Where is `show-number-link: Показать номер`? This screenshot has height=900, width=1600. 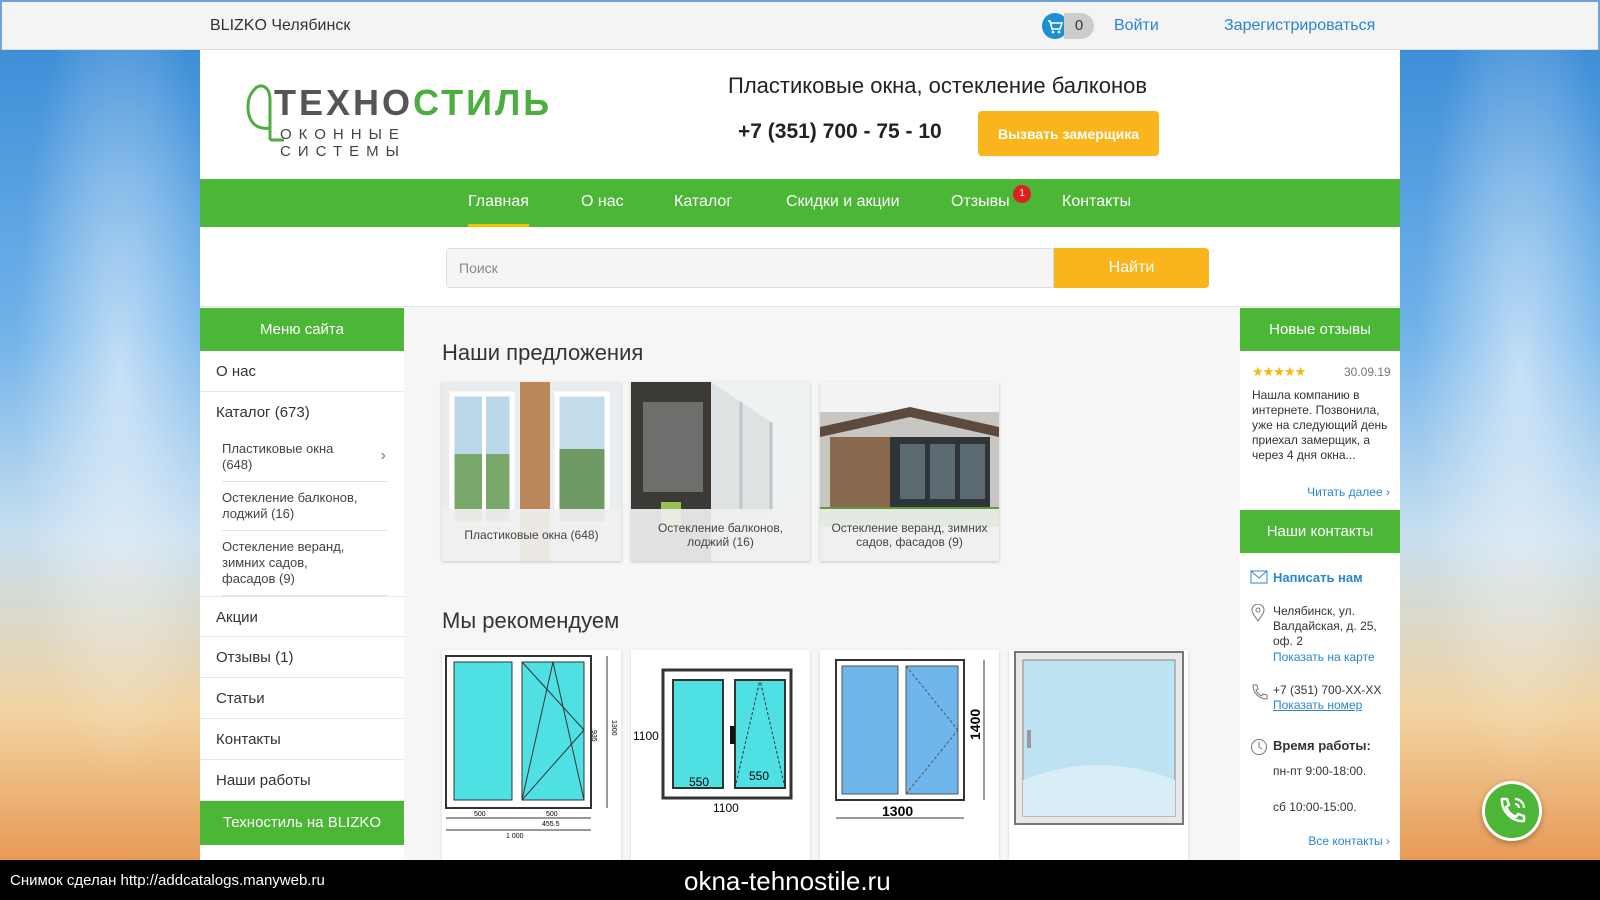
show-number-link: Показать номер is located at coordinates (1317, 705).